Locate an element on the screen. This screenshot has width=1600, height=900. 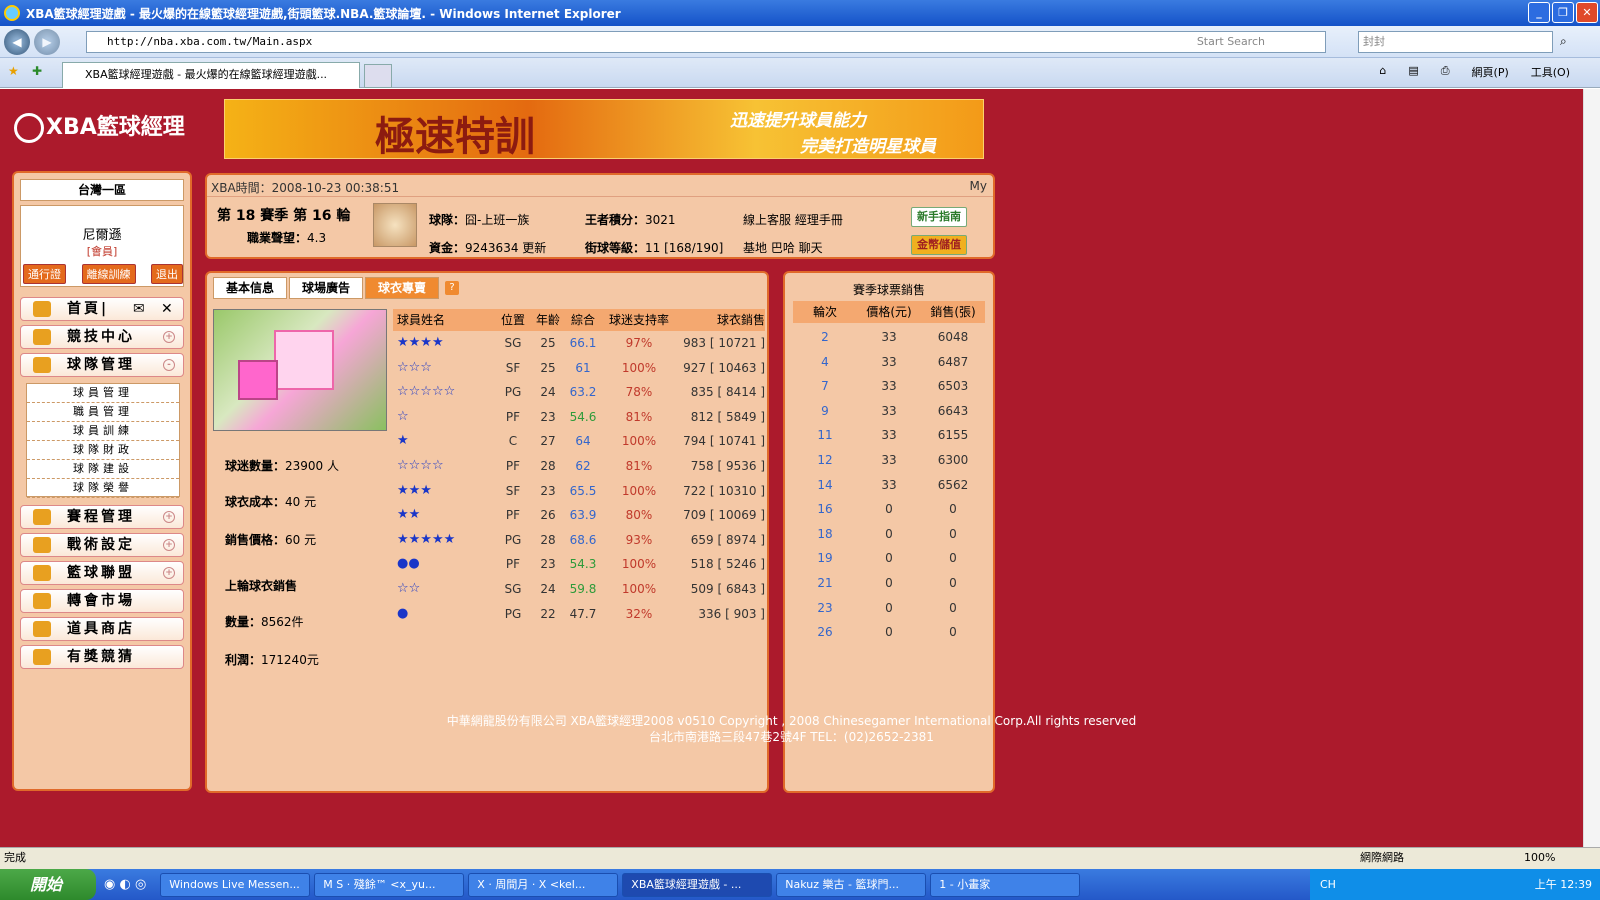
submenu-finance: 球隊財政 is located at coordinates (103, 450).